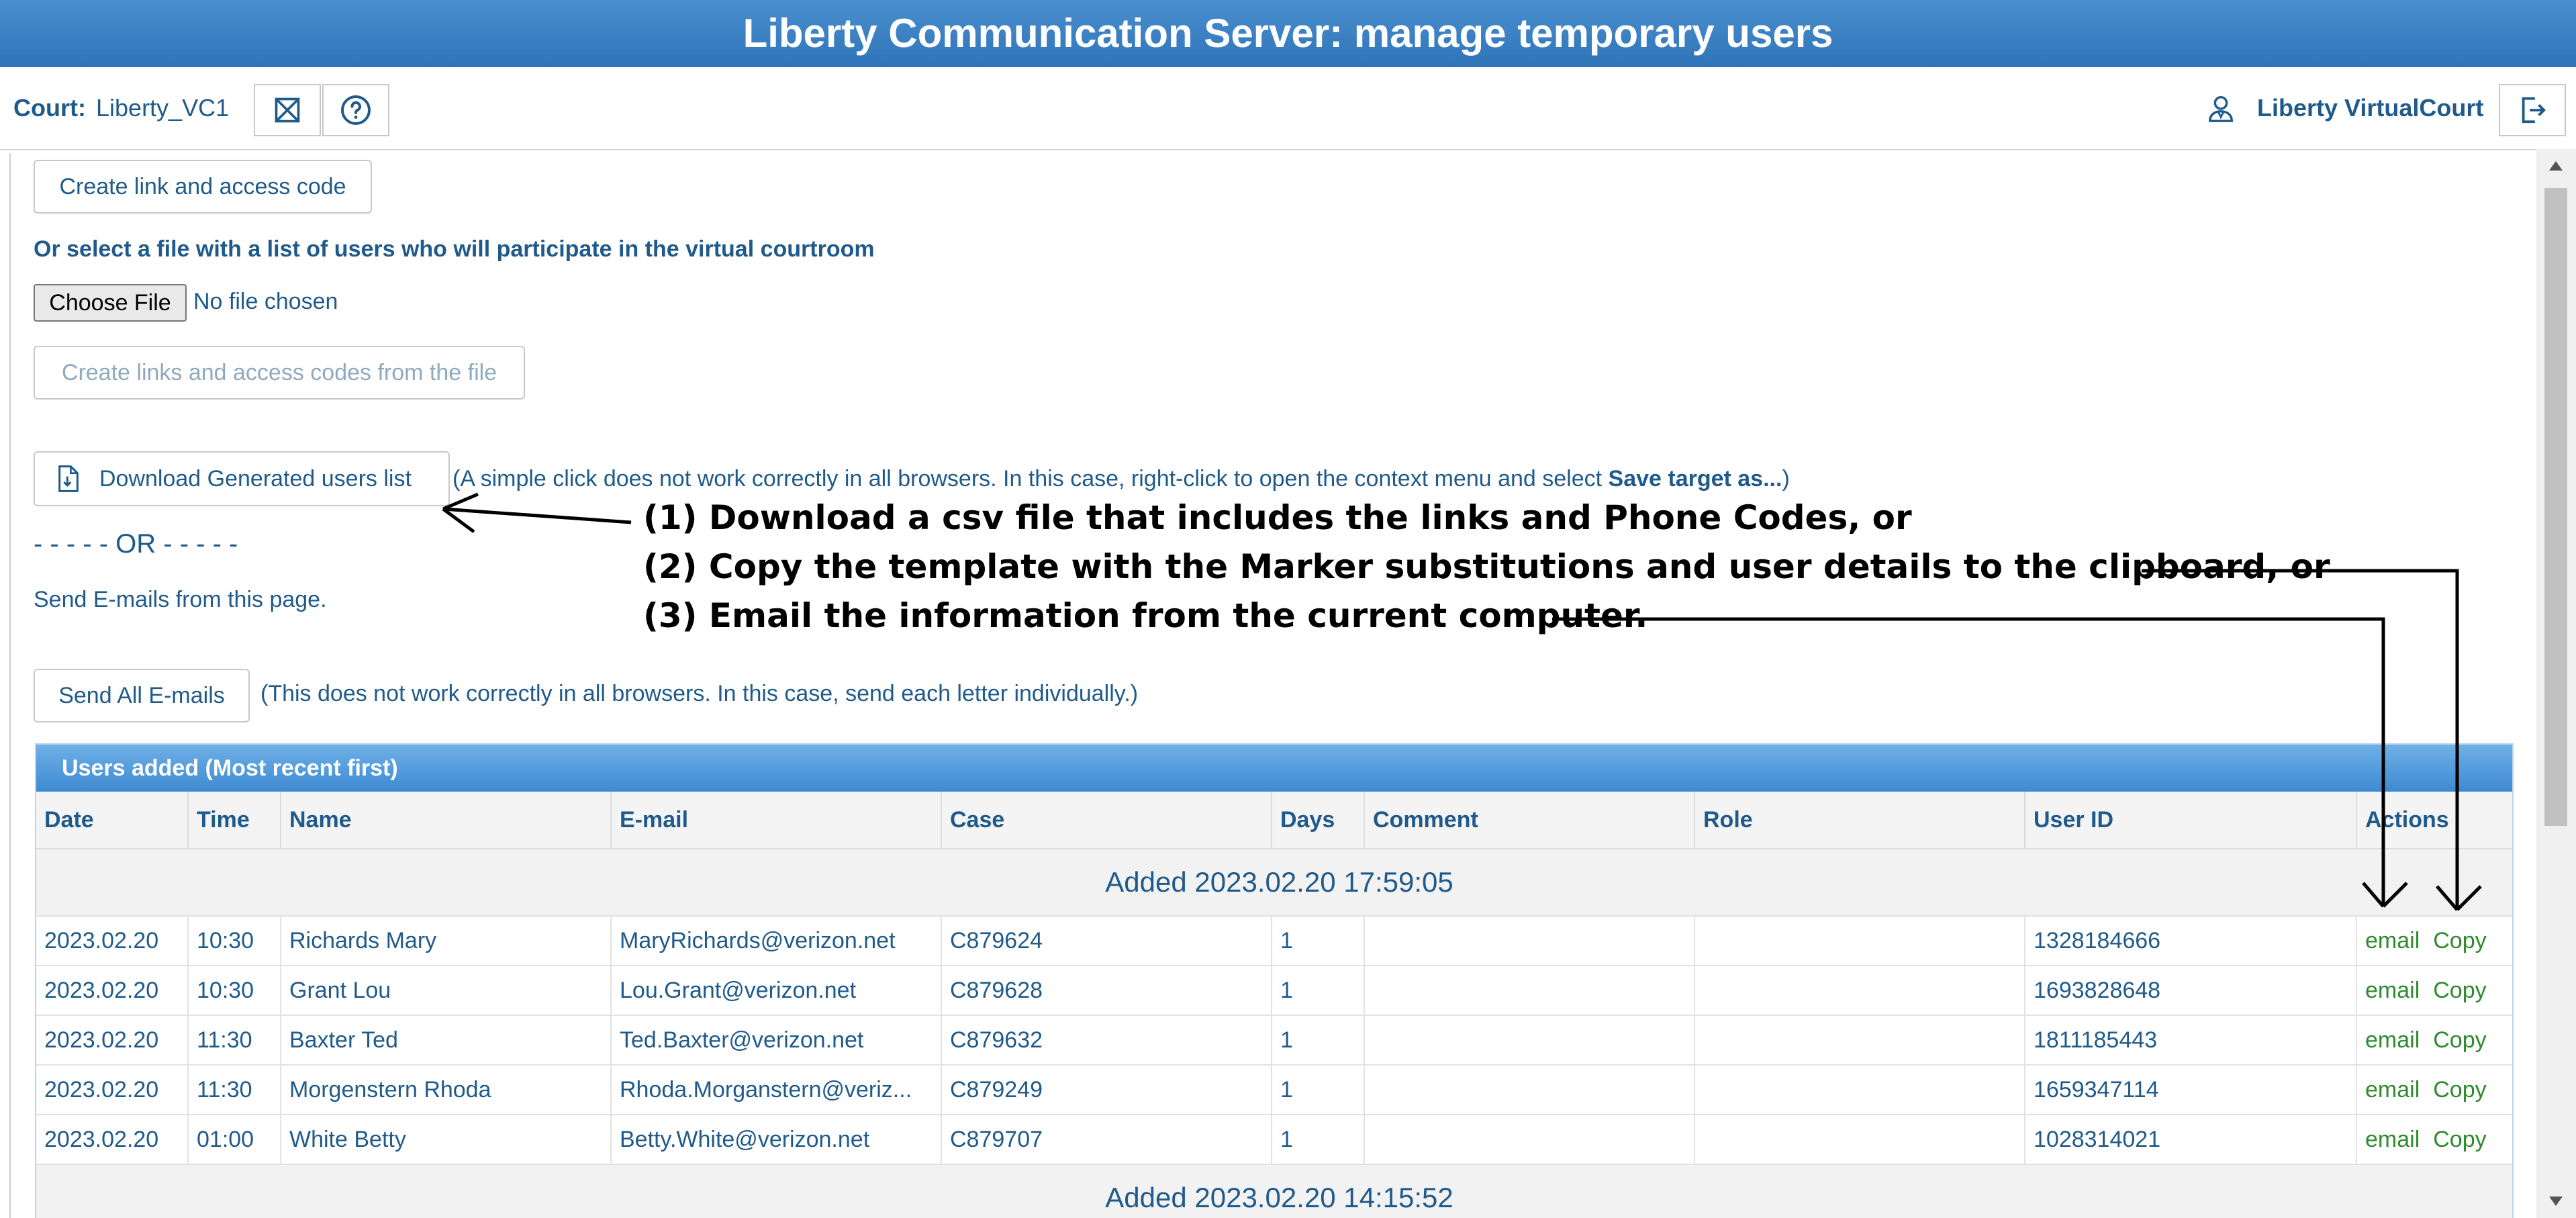 The image size is (2576, 1218). Describe the element at coordinates (2556, 1201) in the screenshot. I see `scroll-down-arrow` at that location.